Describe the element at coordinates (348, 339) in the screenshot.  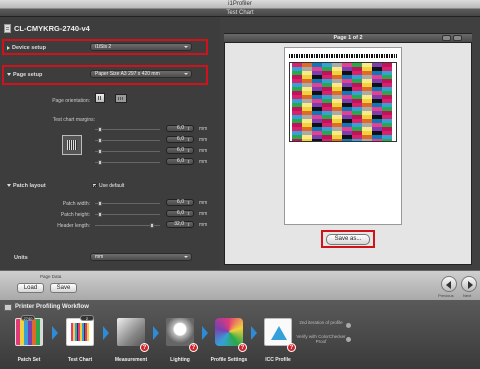
I see `verify-toggle-icon` at that location.